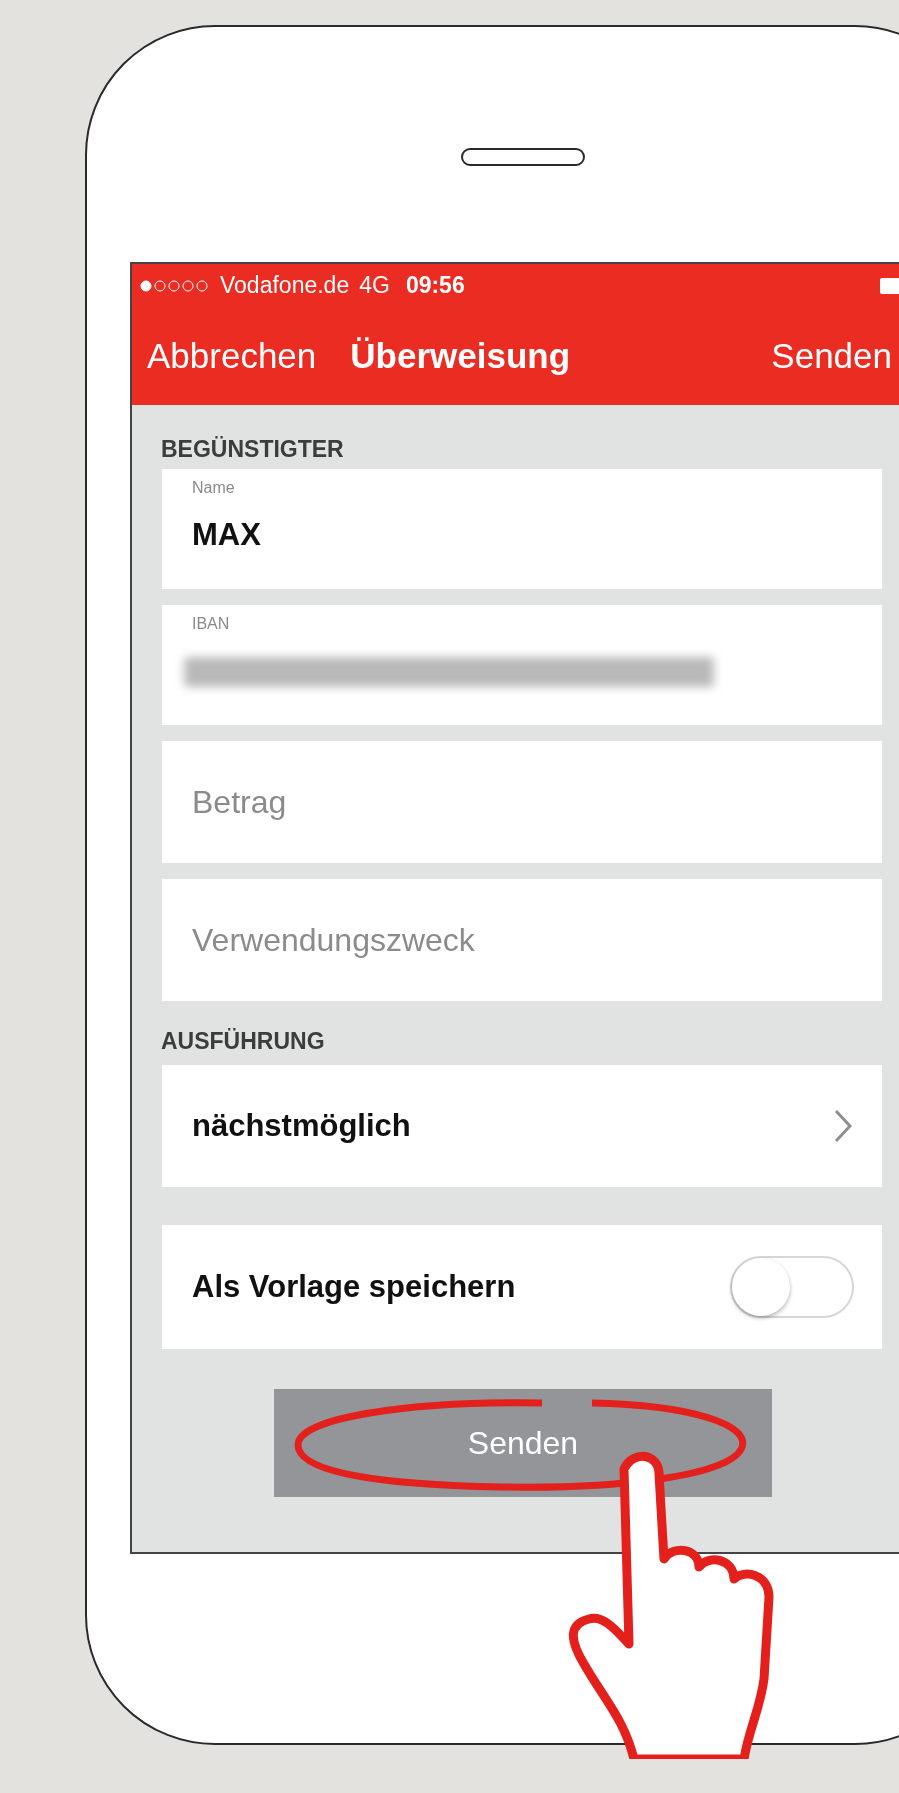 This screenshot has width=899, height=1793. Describe the element at coordinates (226, 535) in the screenshot. I see `field-value: MAX` at that location.